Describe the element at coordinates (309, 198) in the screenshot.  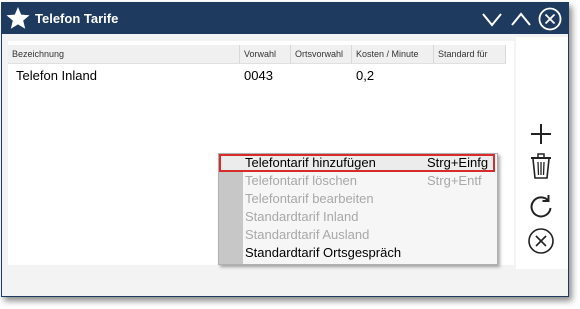
I see `menu-item-label: Telefontarif bearbeiten` at that location.